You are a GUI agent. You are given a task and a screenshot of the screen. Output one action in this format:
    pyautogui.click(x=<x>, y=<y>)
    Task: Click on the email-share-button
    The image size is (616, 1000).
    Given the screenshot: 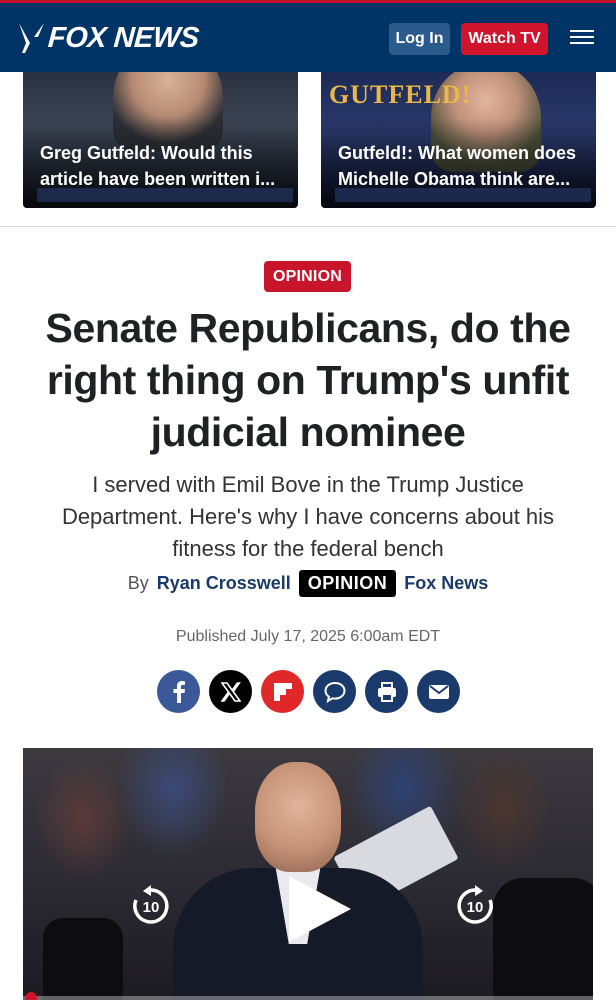 What is the action you would take?
    pyautogui.click(x=438, y=691)
    